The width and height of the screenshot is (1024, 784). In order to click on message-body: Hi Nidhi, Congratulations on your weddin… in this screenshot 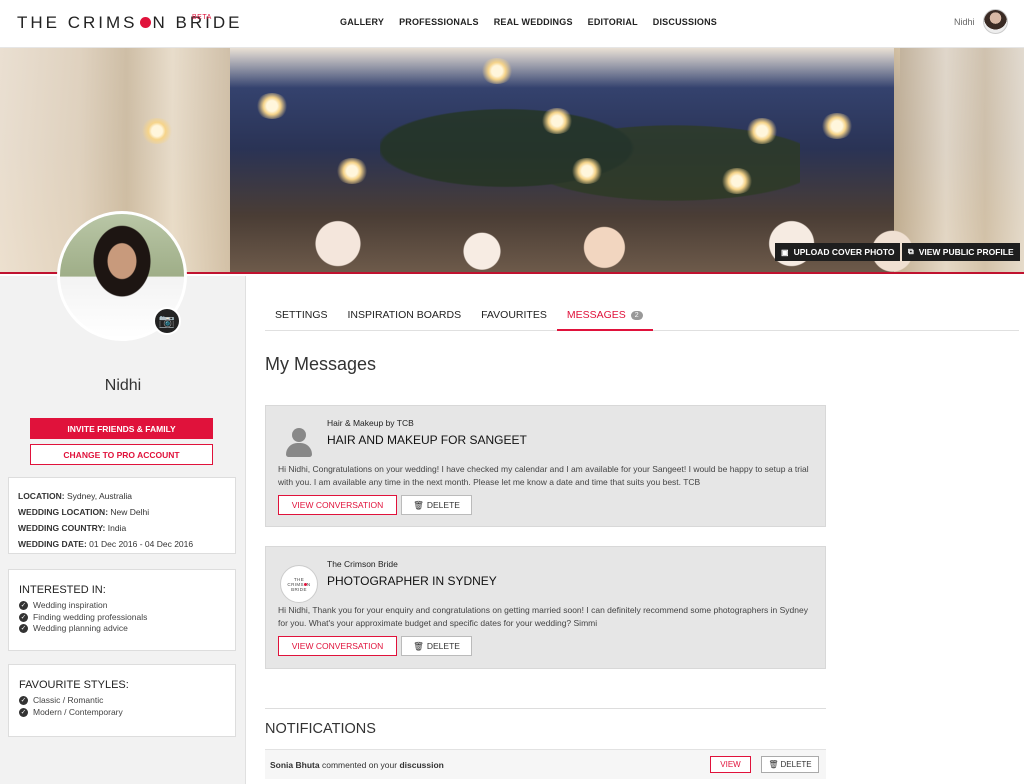, I will do `click(543, 475)`.